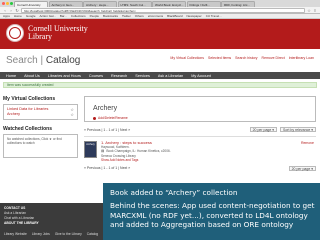 The height and width of the screenshot is (240, 320). I want to click on bookmark-item: Home, so click(18, 16).